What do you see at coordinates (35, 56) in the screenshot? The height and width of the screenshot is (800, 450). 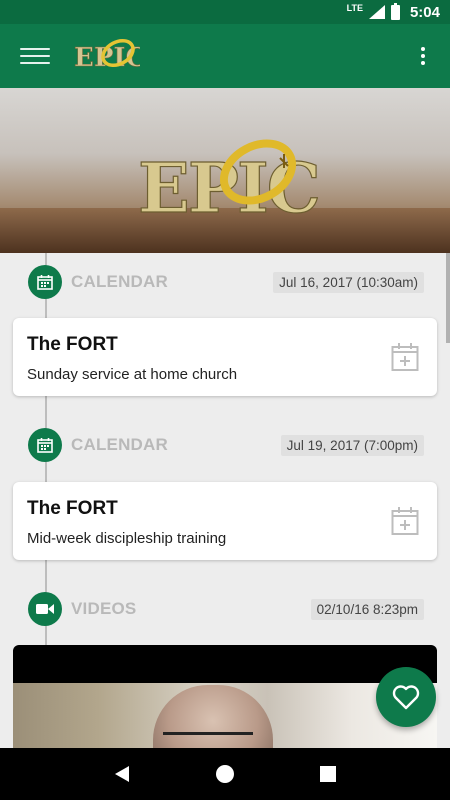 I see `hamburger-menu-icon` at bounding box center [35, 56].